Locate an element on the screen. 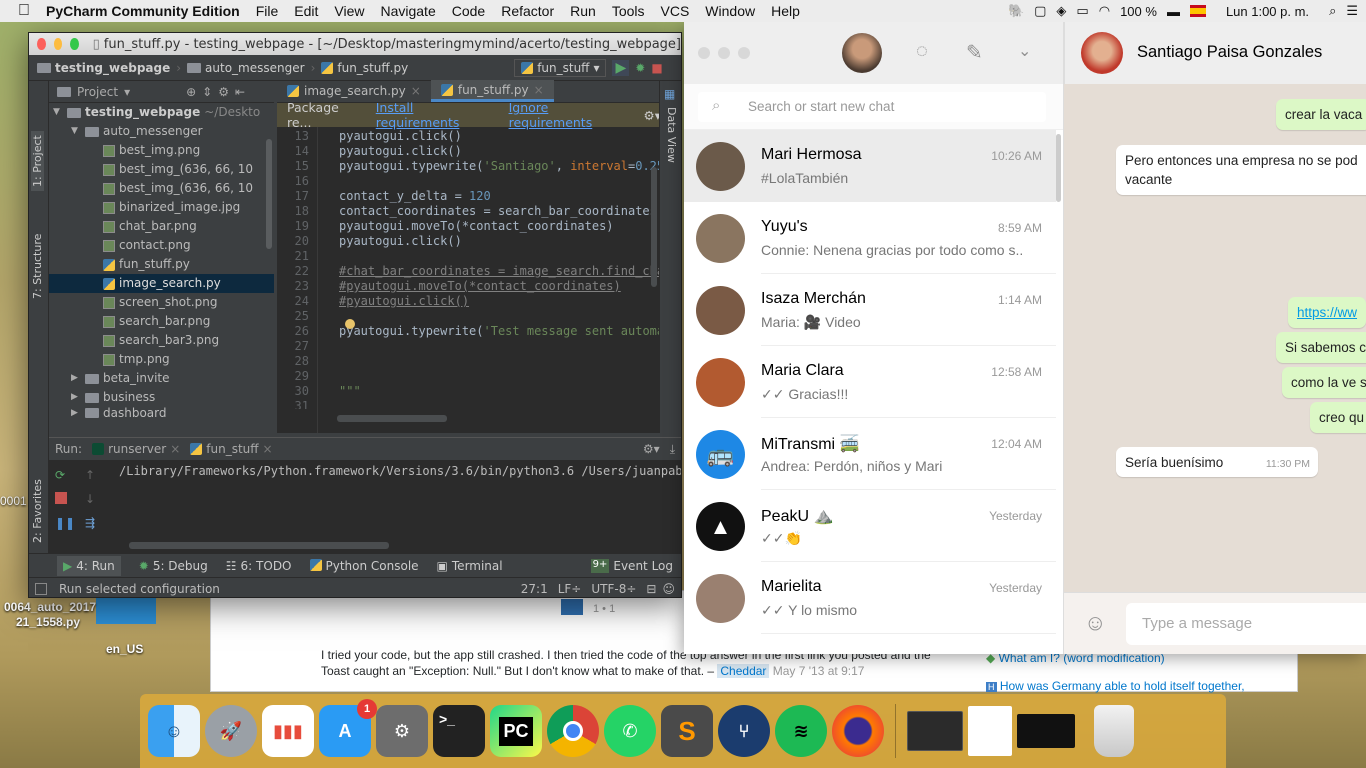 This screenshot has height=768, width=1366. stop-icon: ■ is located at coordinates (656, 68).